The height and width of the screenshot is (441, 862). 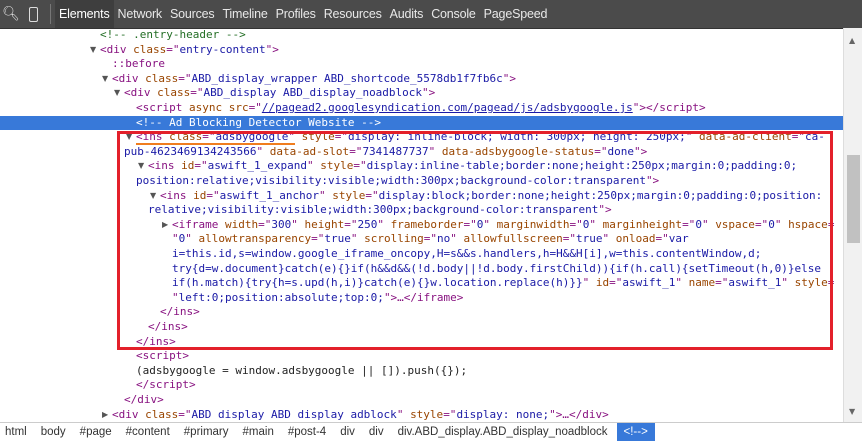 What do you see at coordinates (50, 14) in the screenshot?
I see `toolbar-divider` at bounding box center [50, 14].